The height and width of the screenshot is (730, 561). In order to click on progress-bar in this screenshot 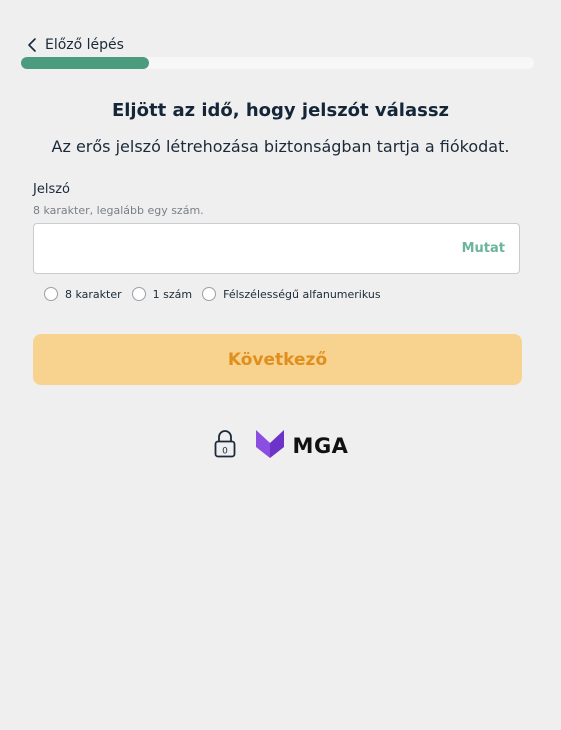, I will do `click(277, 63)`.